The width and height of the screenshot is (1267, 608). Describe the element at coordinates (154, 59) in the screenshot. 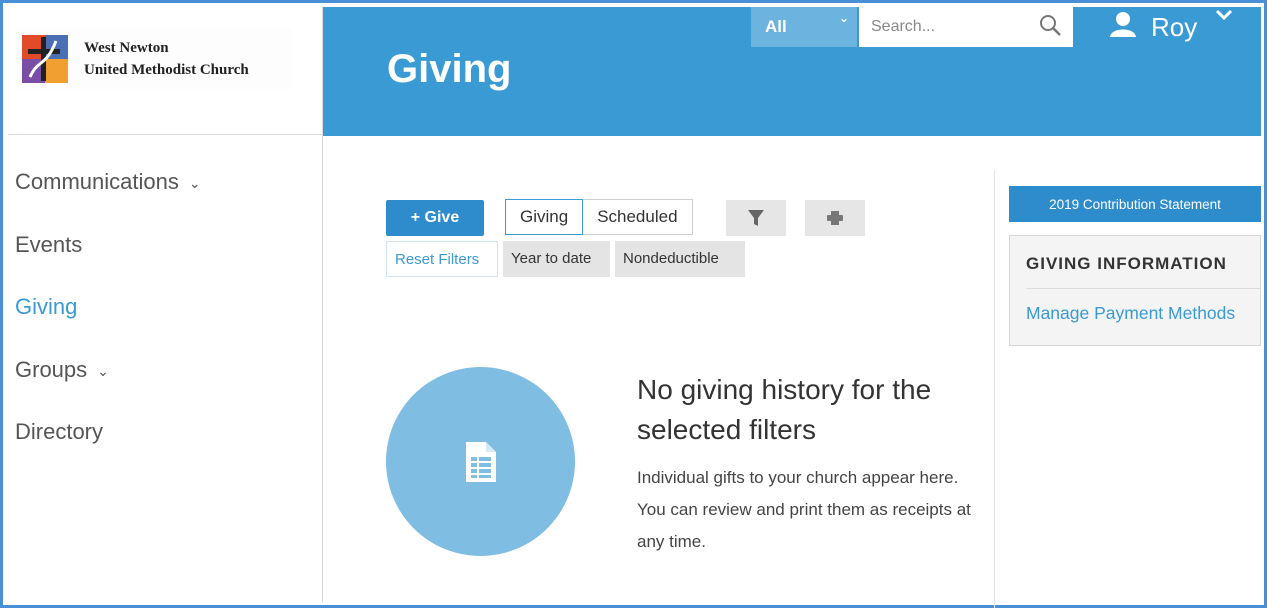

I see `church-logo: West Newton United Methodist Church` at that location.